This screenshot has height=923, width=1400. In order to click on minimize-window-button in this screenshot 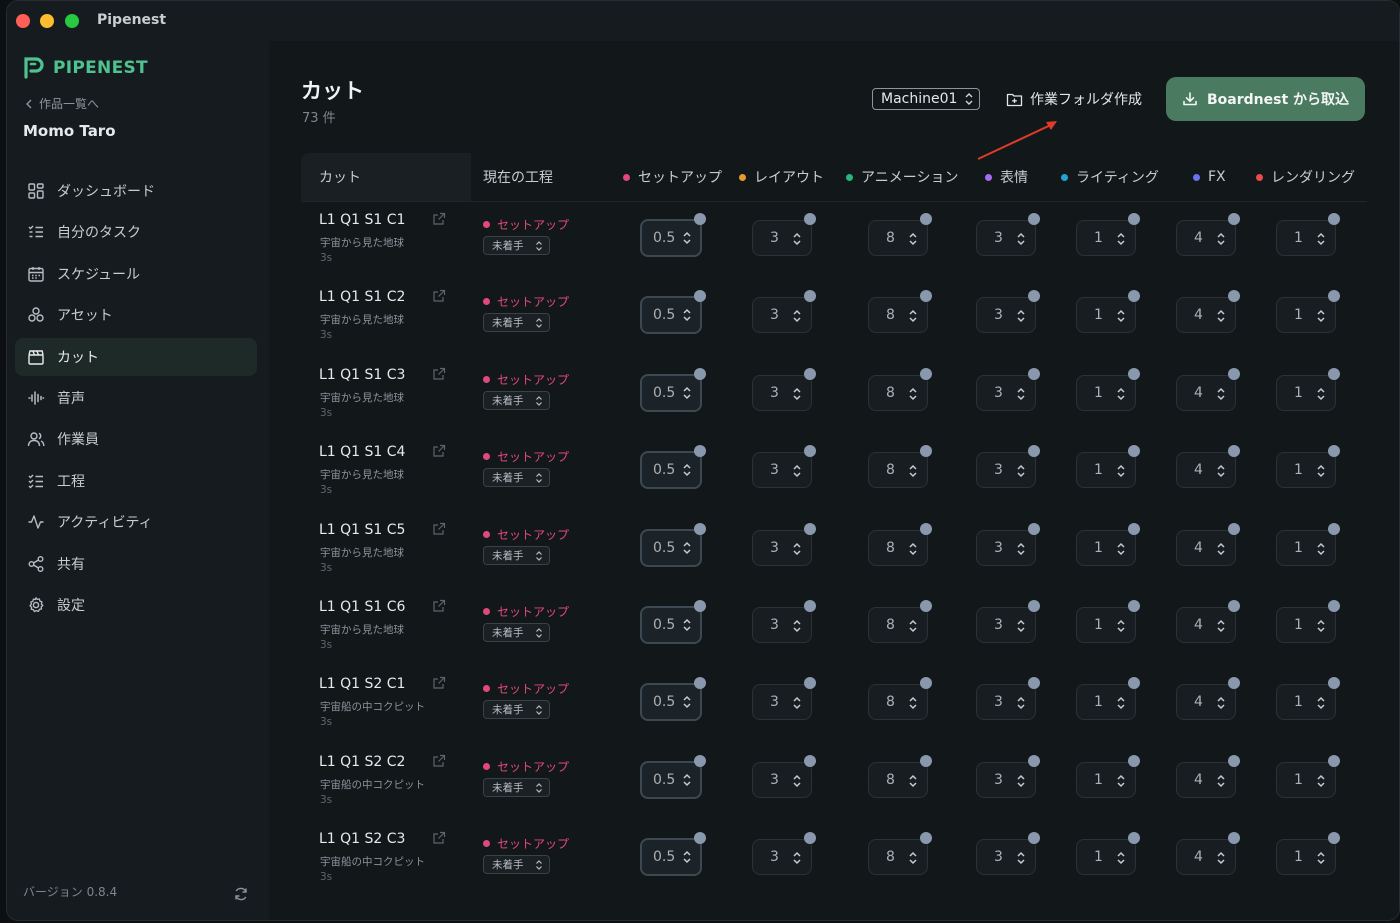, I will do `click(47, 21)`.